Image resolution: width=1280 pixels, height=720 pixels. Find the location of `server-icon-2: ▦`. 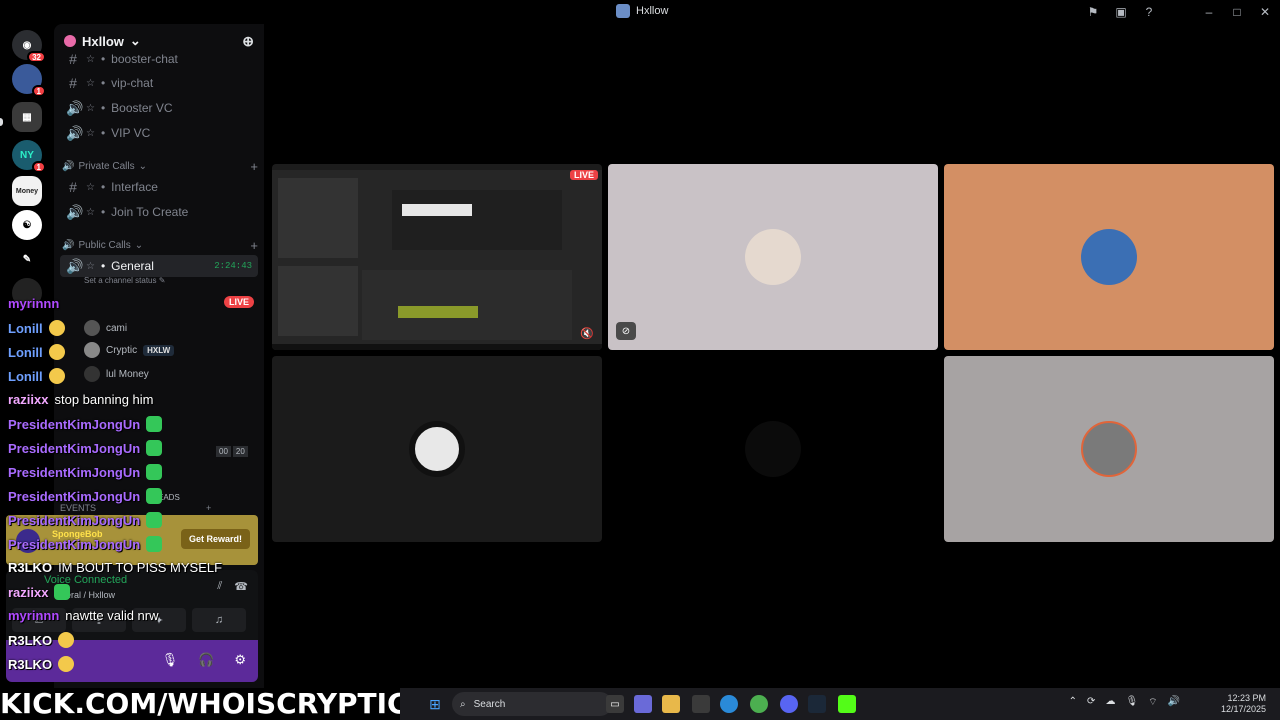

server-icon-2: ▦ is located at coordinates (27, 117).